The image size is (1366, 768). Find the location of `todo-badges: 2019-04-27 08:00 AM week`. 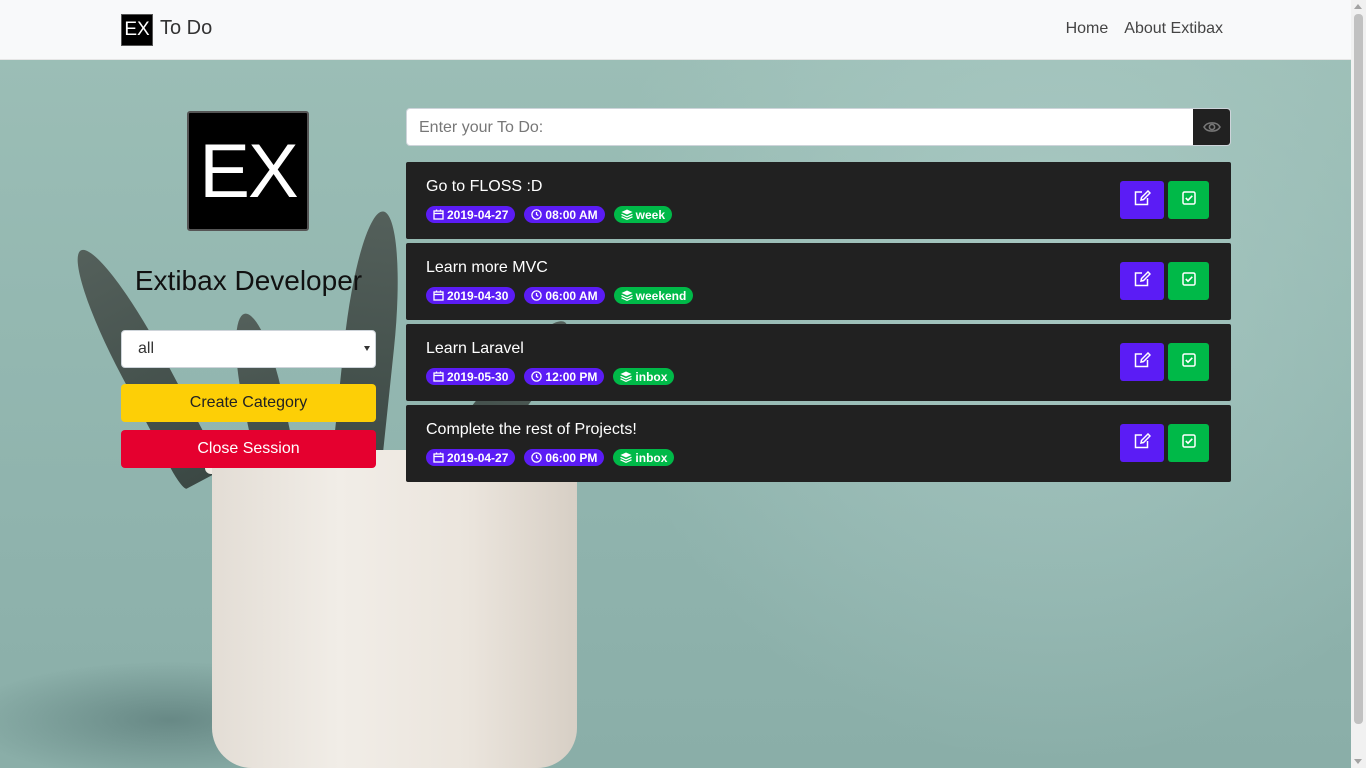

todo-badges: 2019-04-27 08:00 AM week is located at coordinates (549, 214).